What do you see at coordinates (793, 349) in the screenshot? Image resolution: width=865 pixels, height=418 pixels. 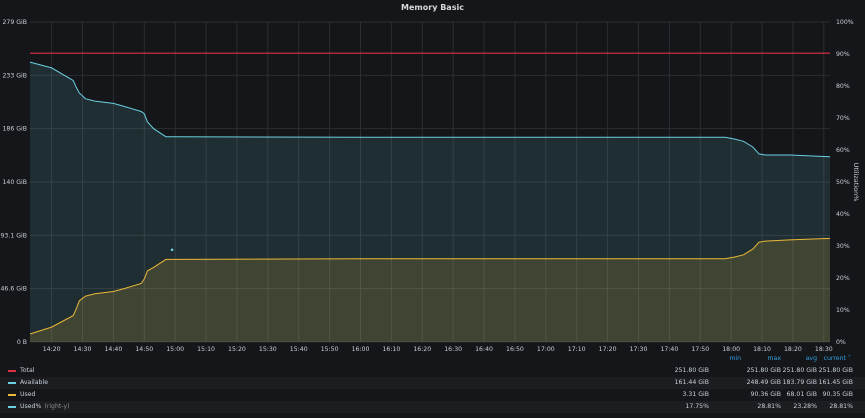 I see `x-tick-label: 18:20` at bounding box center [793, 349].